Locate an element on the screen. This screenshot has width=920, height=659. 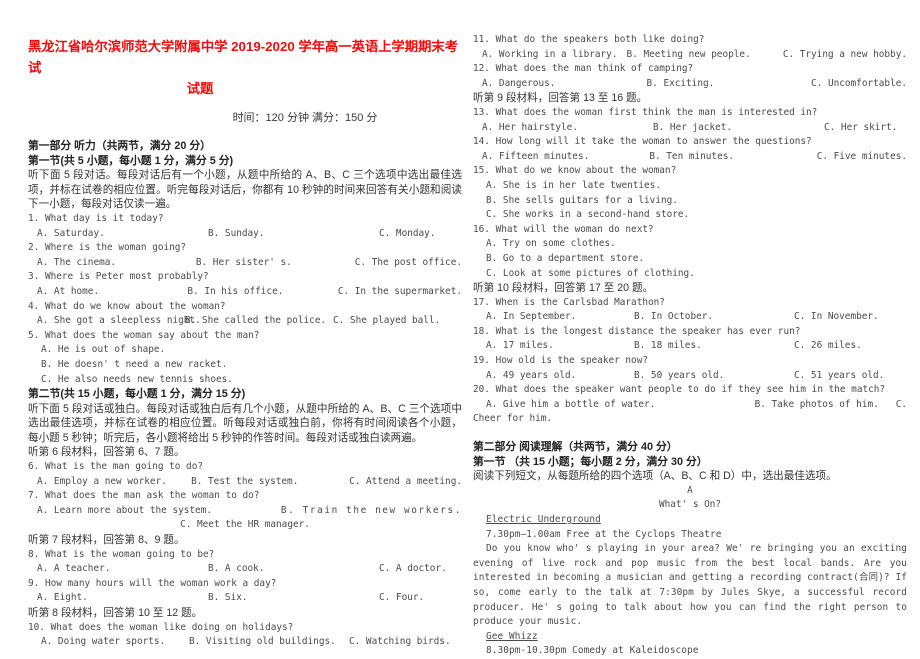
question-stem: 16. What will the woman do next? is located at coordinates (563, 229).